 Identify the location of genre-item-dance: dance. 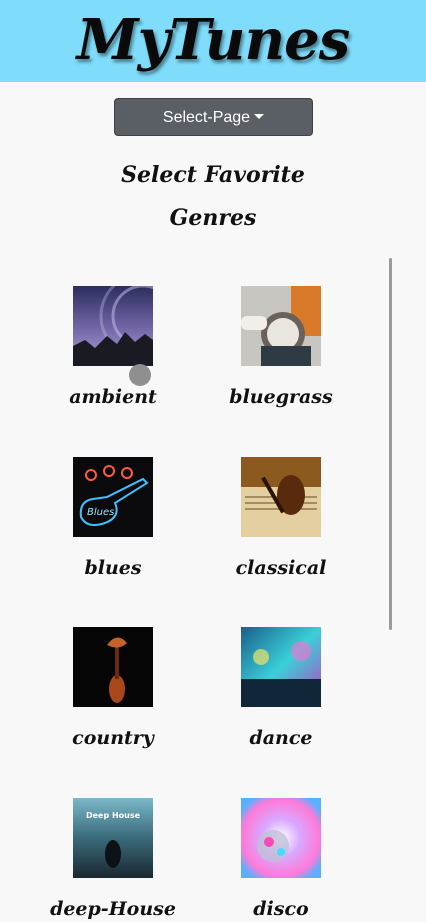
(281, 688).